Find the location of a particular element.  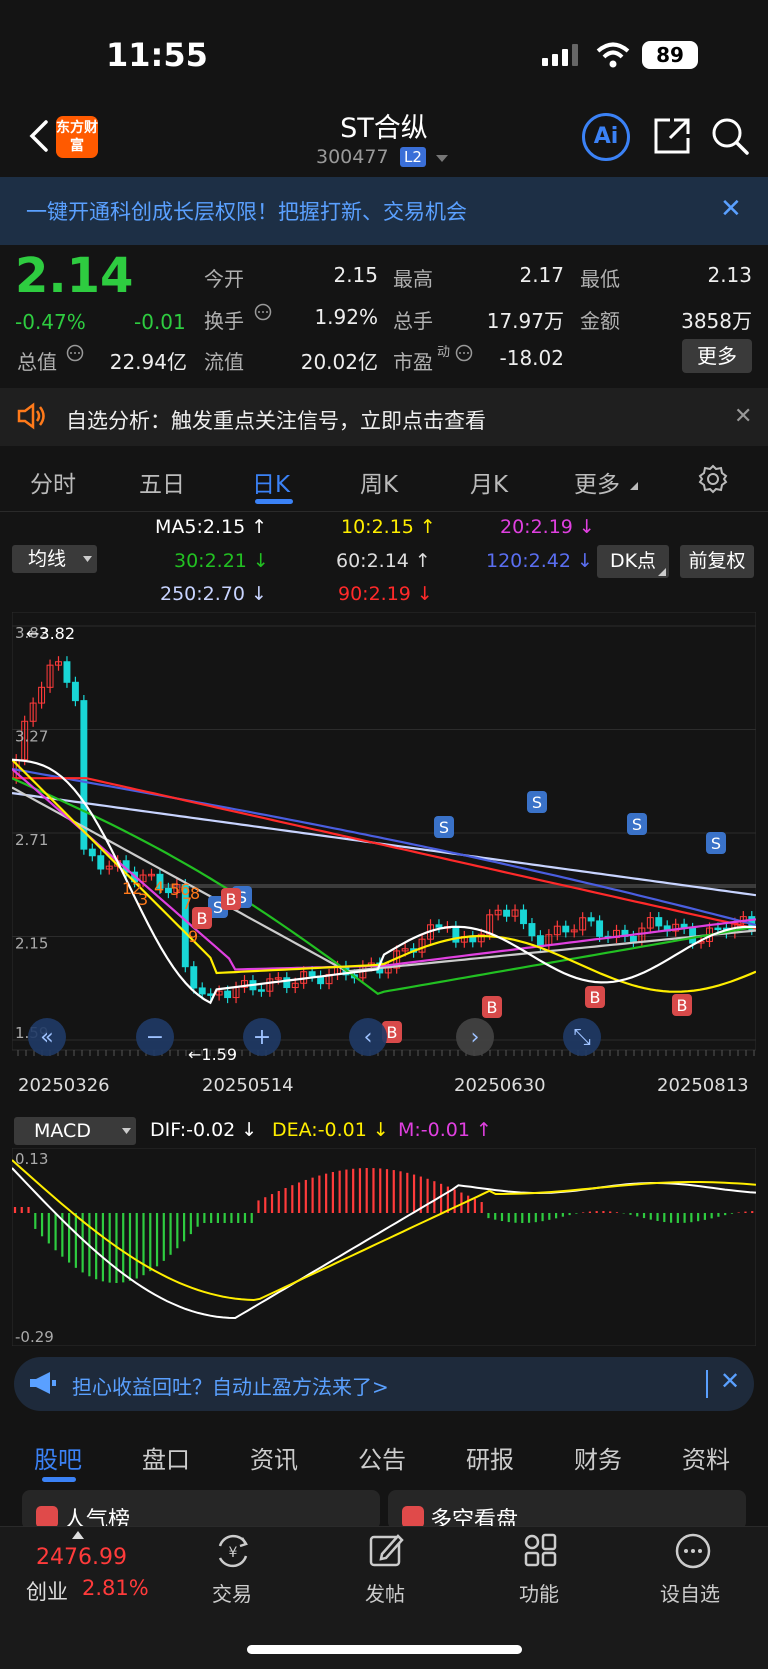

battery-indicator: 89 is located at coordinates (670, 55).